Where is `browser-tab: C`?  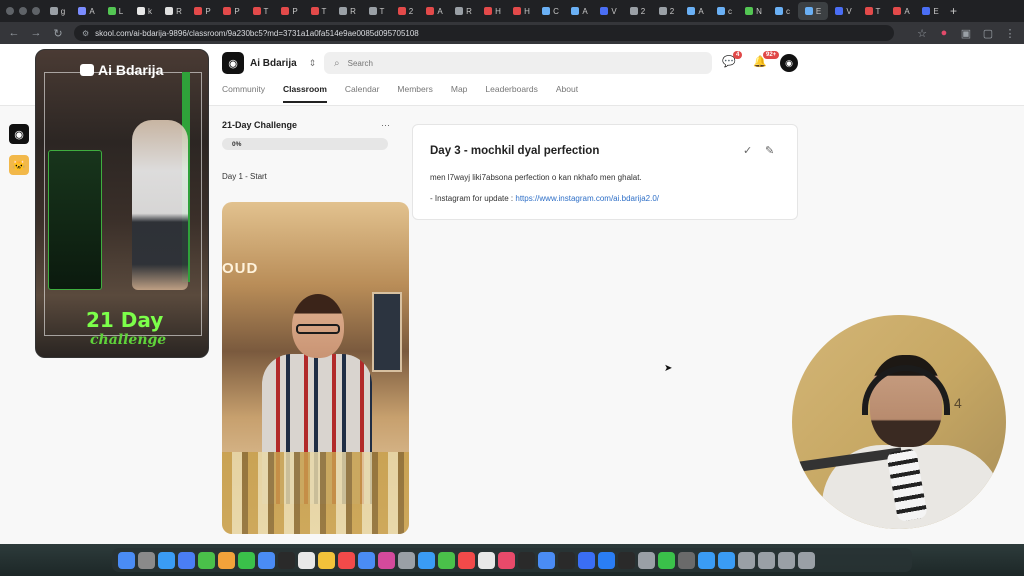 browser-tab: C is located at coordinates (550, 11).